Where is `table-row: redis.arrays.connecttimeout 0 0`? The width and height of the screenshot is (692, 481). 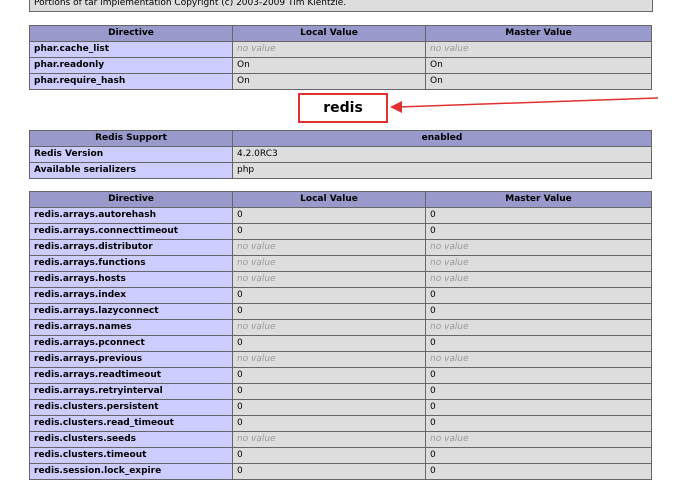
table-row: redis.arrays.connecttimeout 0 0 is located at coordinates (340, 231).